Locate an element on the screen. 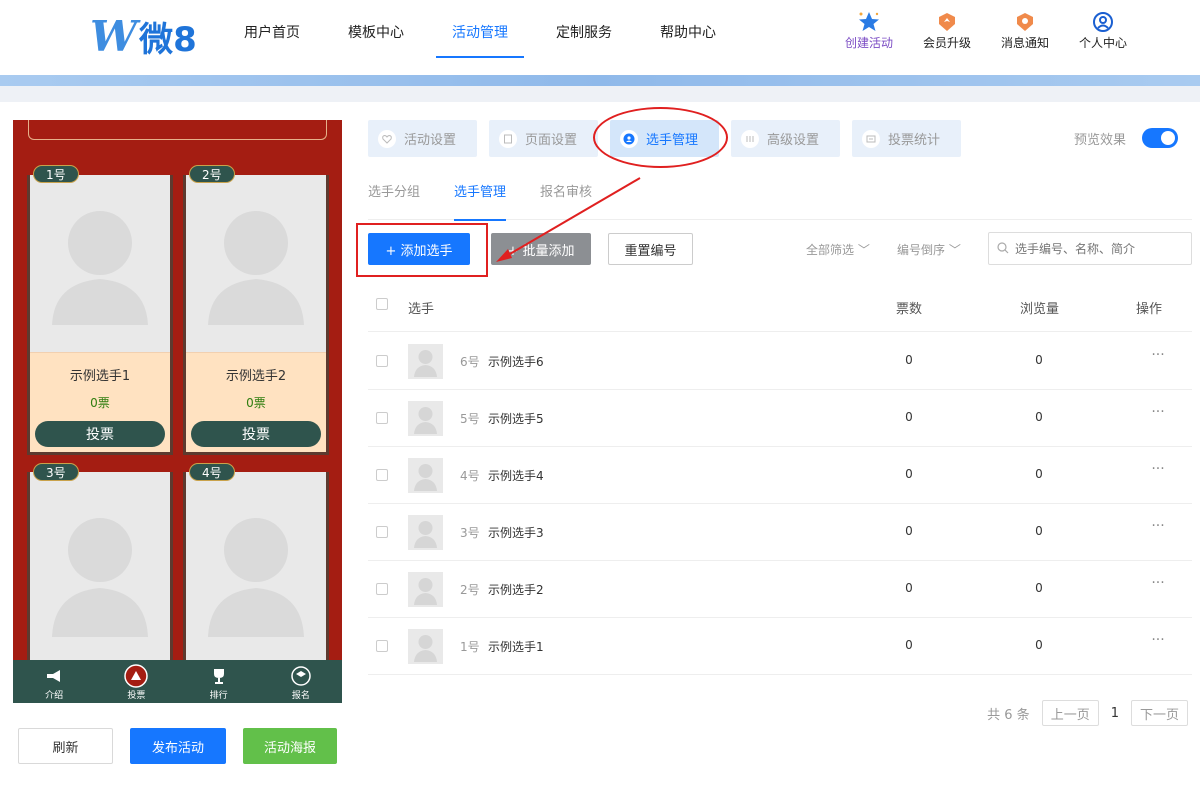 Image resolution: width=1200 pixels, height=800 pixels. refresh-button: 刷新 is located at coordinates (65, 746).